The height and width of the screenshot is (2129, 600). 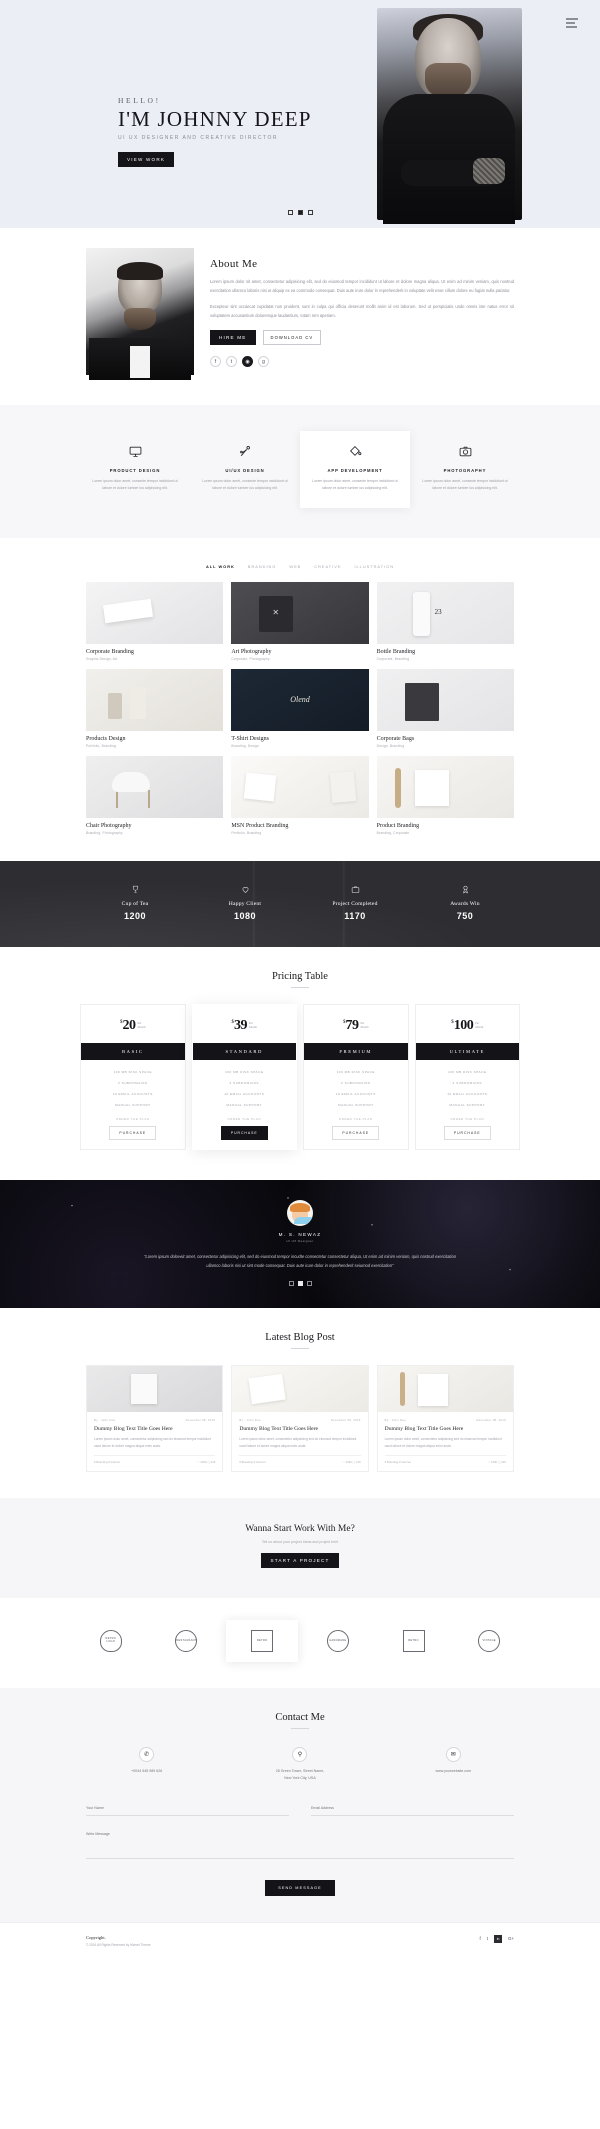 What do you see at coordinates (355, 904) in the screenshot?
I see `counter-label: Project Completed` at bounding box center [355, 904].